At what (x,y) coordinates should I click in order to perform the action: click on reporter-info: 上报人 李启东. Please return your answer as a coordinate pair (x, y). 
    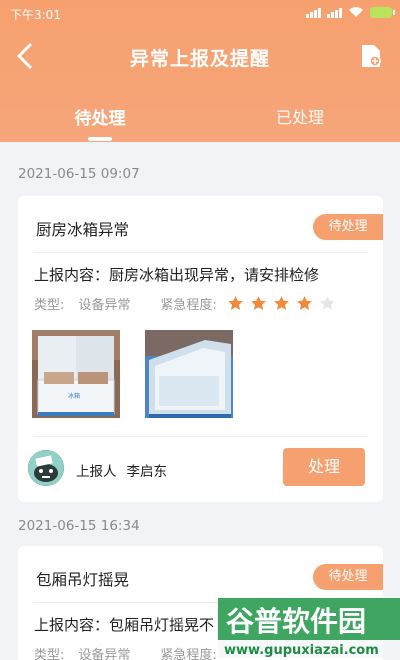
    Looking at the image, I should click on (121, 470).